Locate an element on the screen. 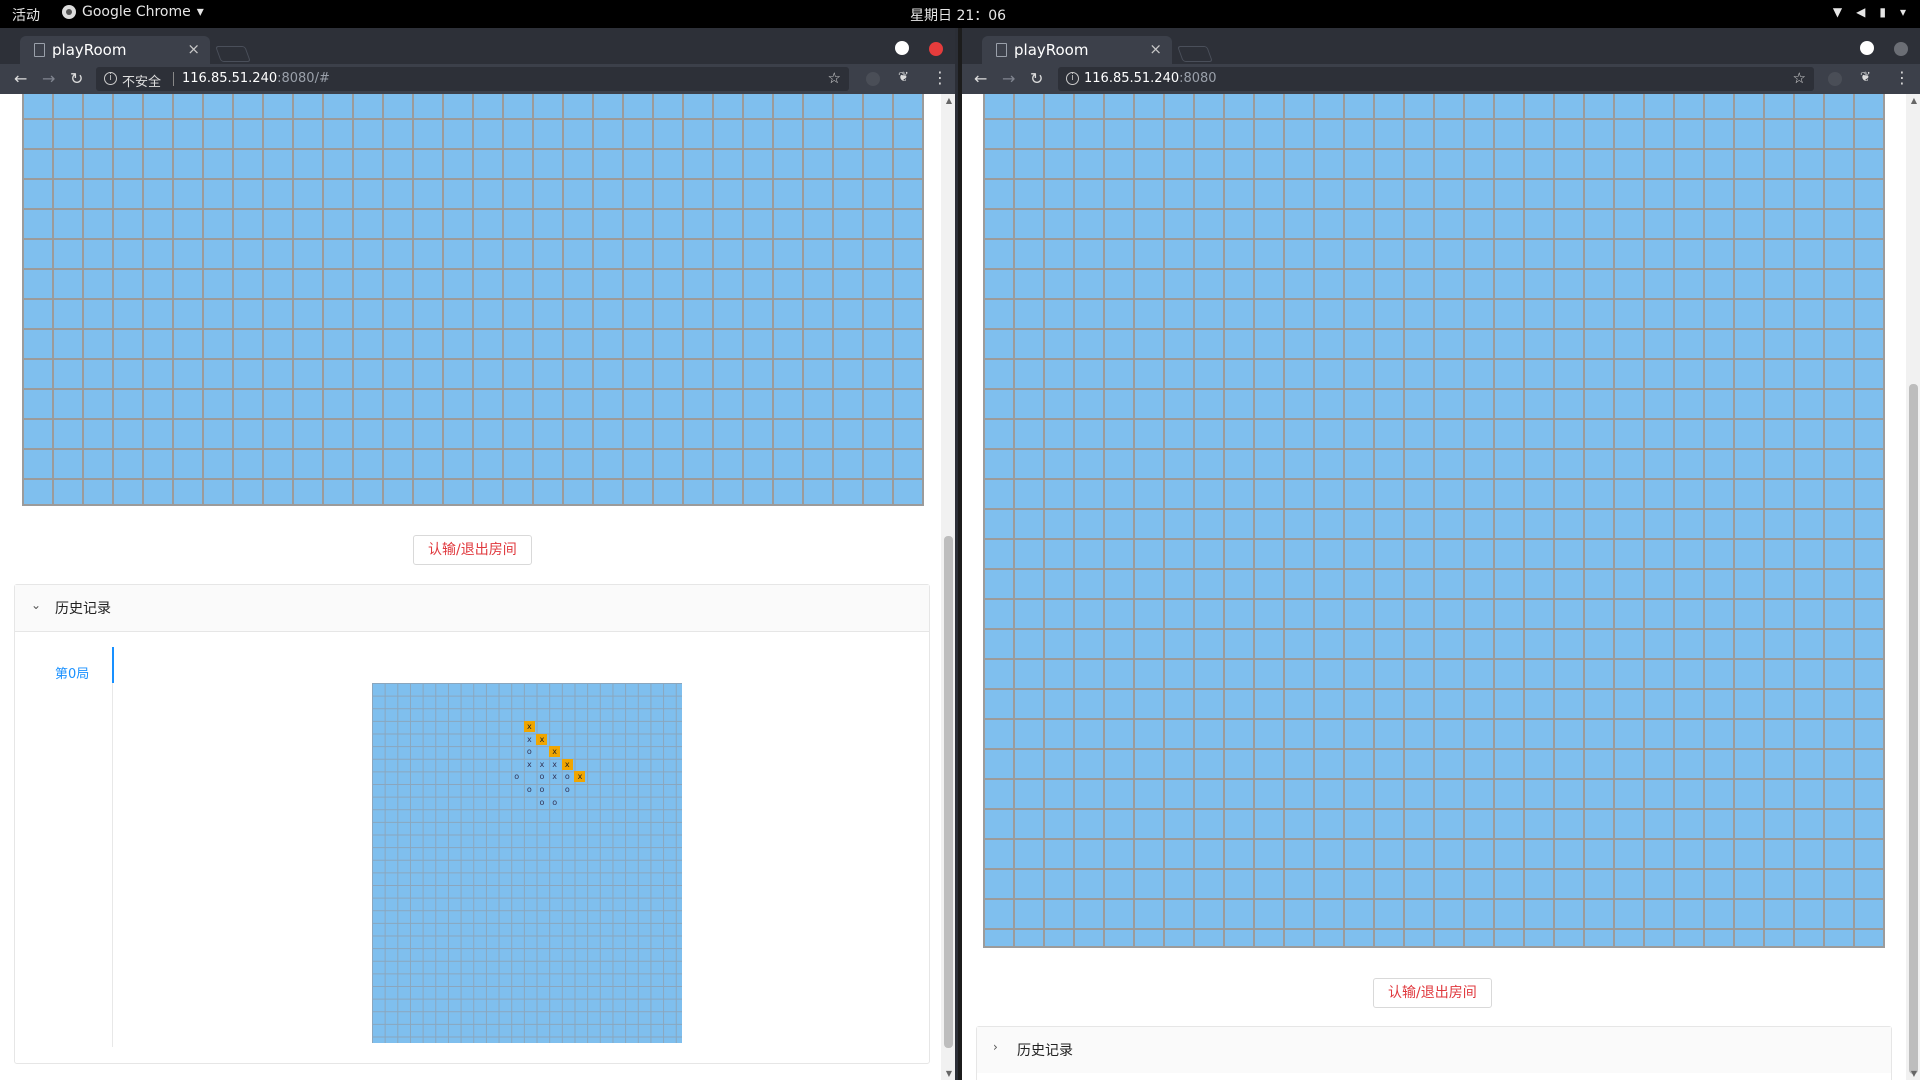 The image size is (1920, 1080). app-menu: Google Chrome ▾ is located at coordinates (133, 12).